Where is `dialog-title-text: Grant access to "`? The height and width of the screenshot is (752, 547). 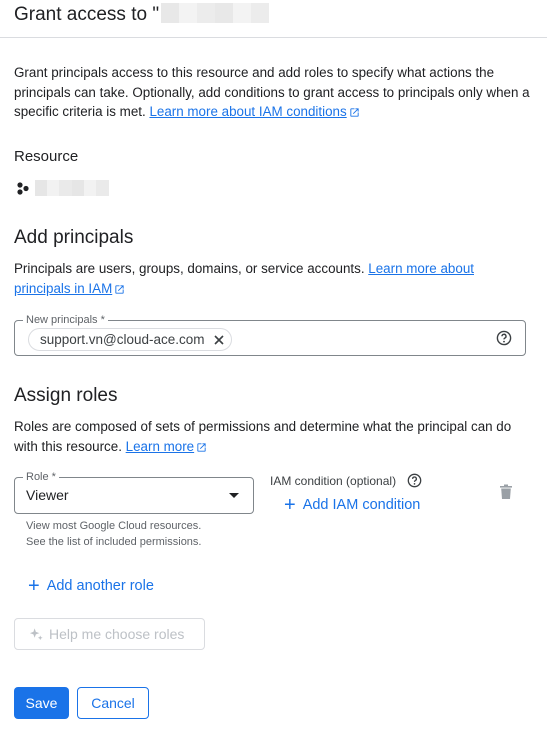 dialog-title-text: Grant access to " is located at coordinates (87, 14).